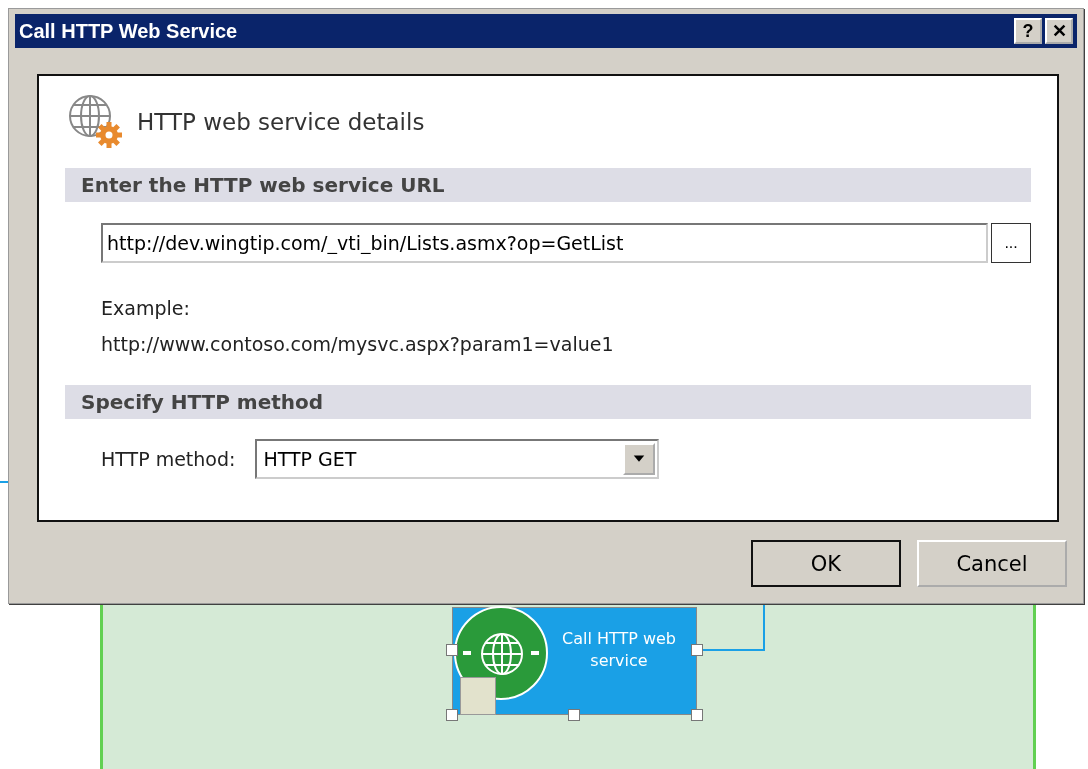 Image resolution: width=1088 pixels, height=769 pixels. I want to click on method-dropdown: HTTP GET, so click(457, 459).